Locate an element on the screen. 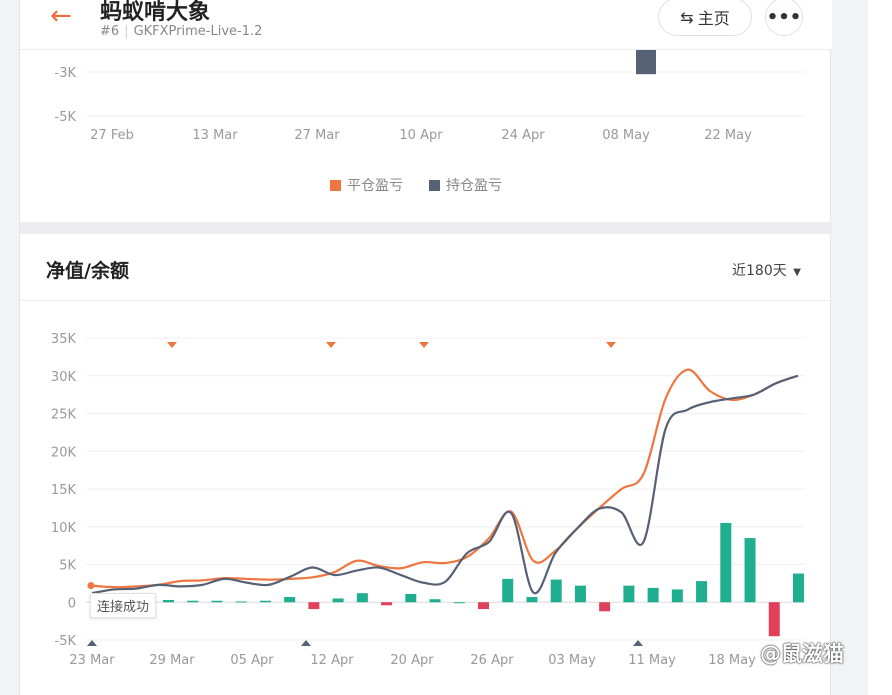  eq-x-tick-label: 26 Apr is located at coordinates (492, 660).